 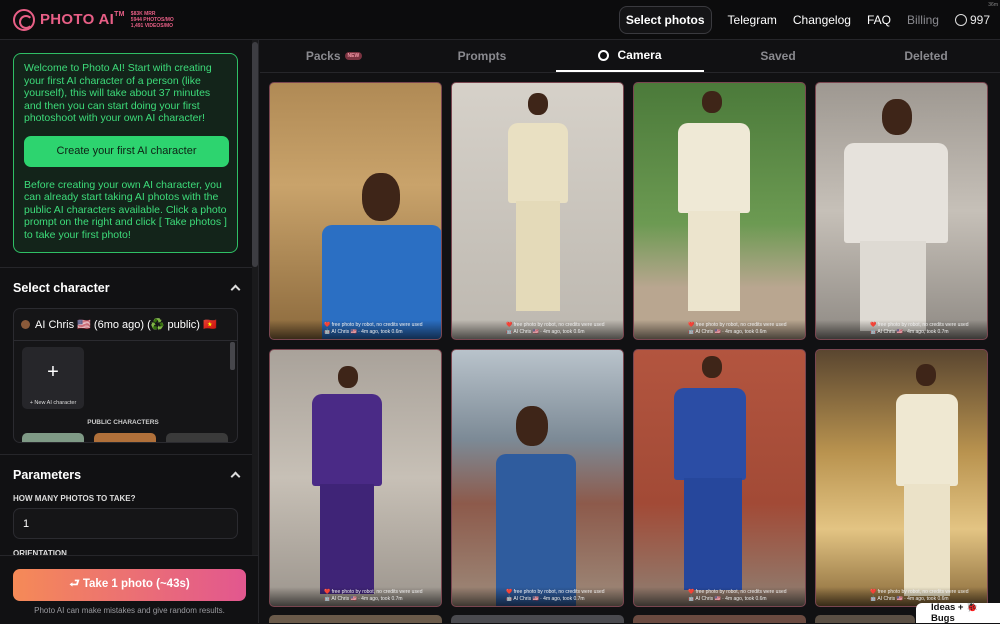 I want to click on nav-faq: FAQ, so click(x=879, y=20).